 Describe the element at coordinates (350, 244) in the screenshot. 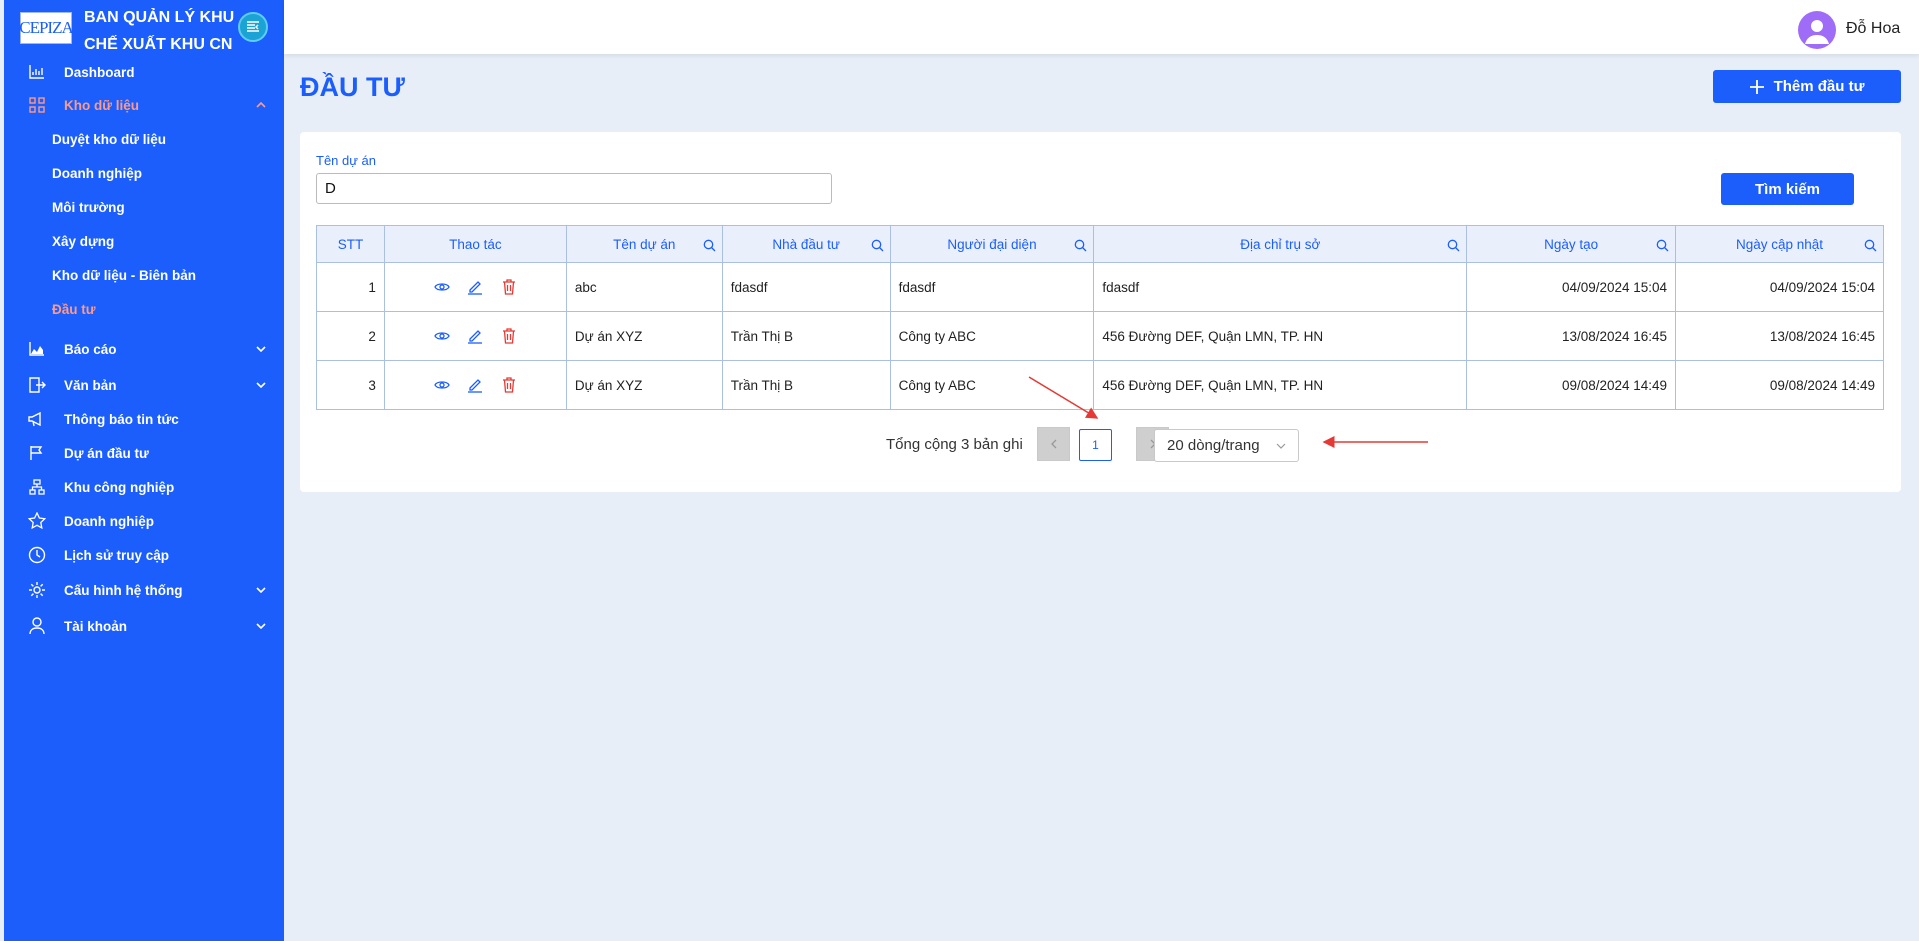

I see `column-header-stt: STT` at that location.